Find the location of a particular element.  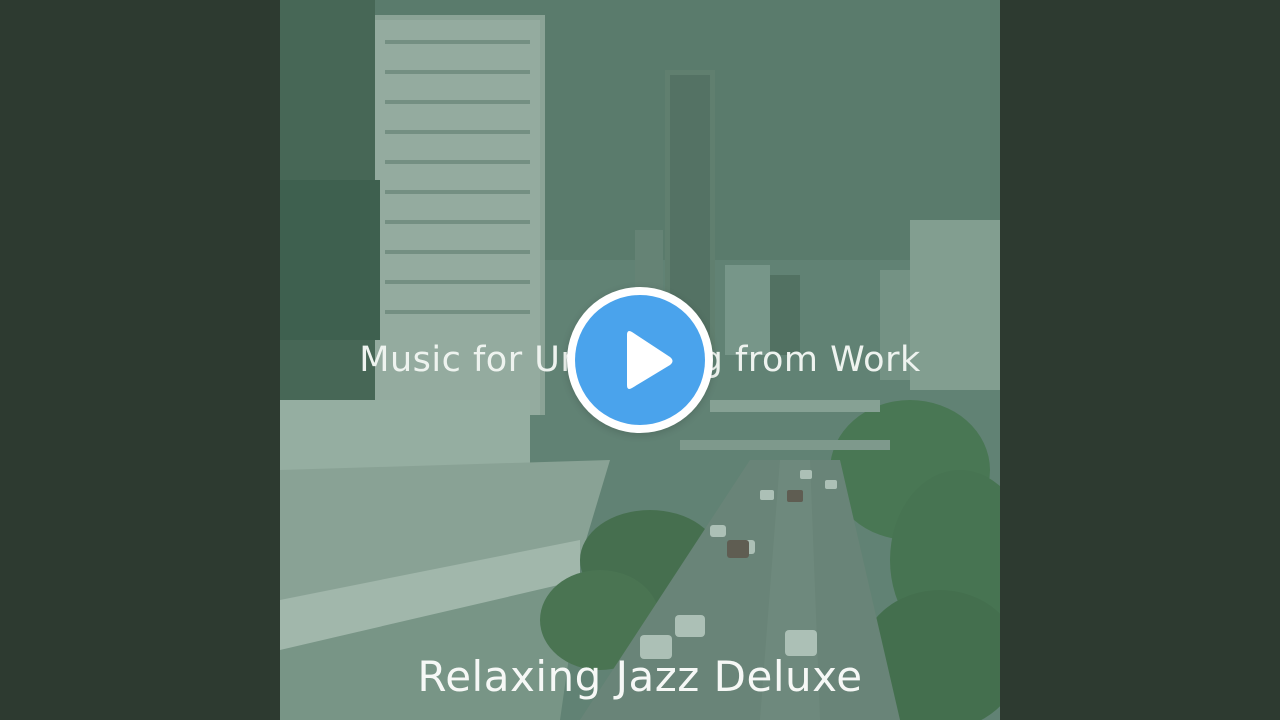

play-button is located at coordinates (640, 360).